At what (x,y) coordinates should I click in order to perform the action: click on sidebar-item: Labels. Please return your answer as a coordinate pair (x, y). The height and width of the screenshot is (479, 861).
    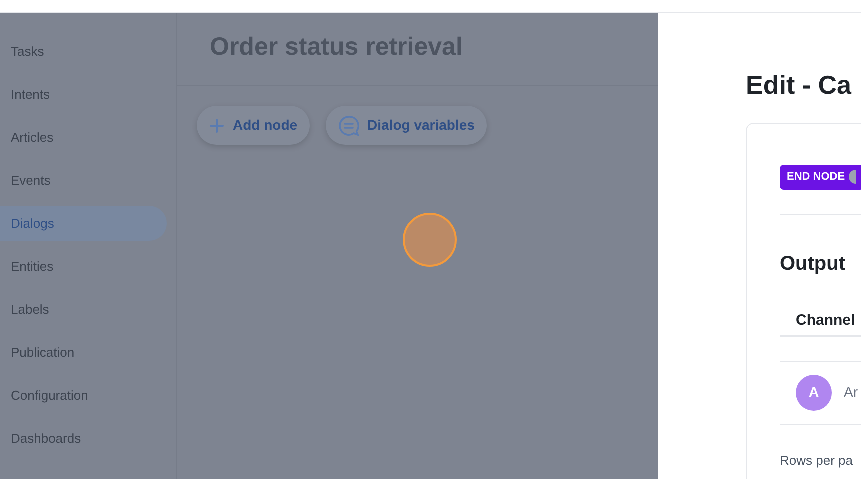
    Looking at the image, I should click on (83, 309).